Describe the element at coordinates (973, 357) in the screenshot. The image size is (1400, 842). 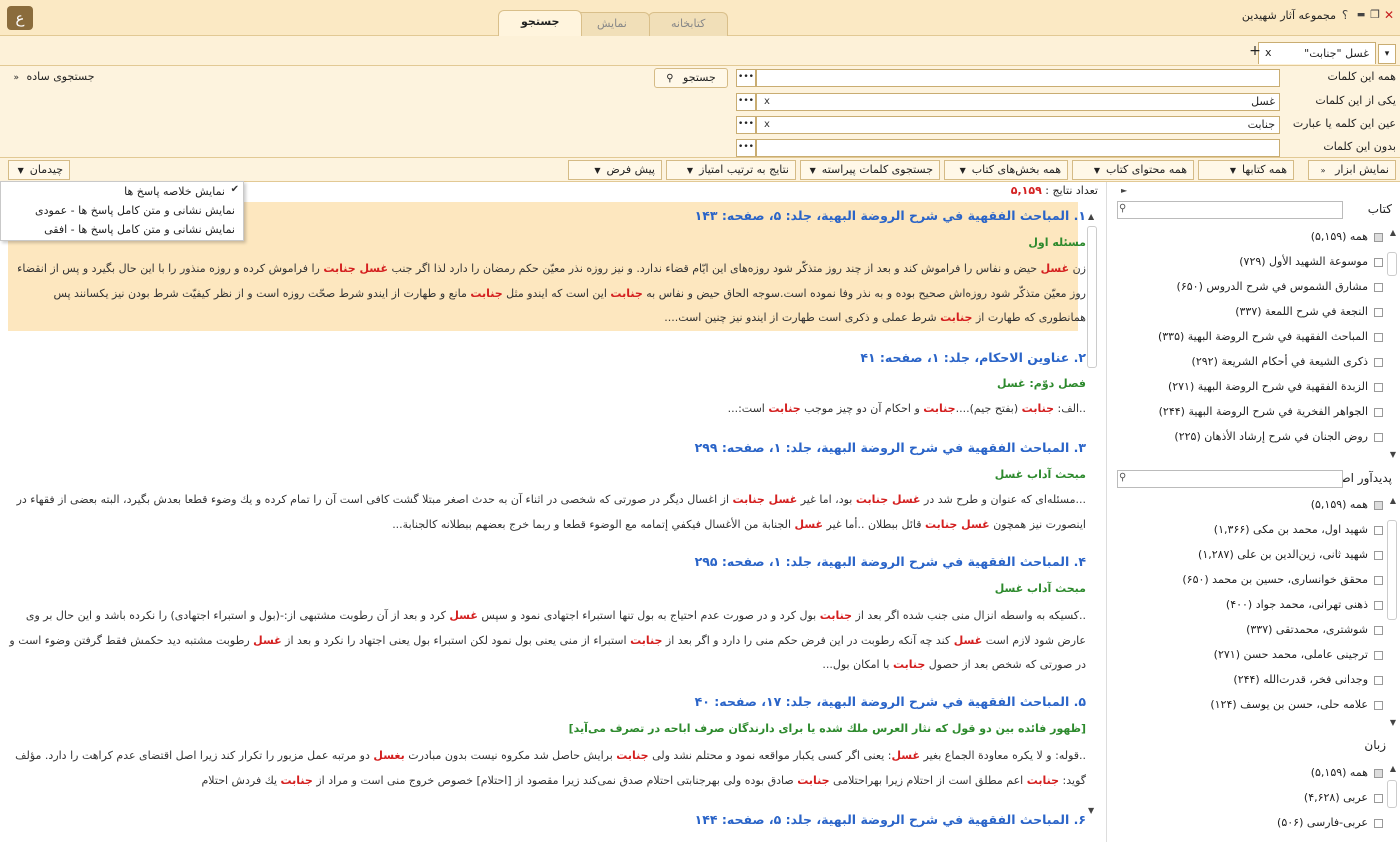
I see `result-title: ۲. عناوين الاحكام، جلد: ۱، صفحه: ۴۱` at that location.